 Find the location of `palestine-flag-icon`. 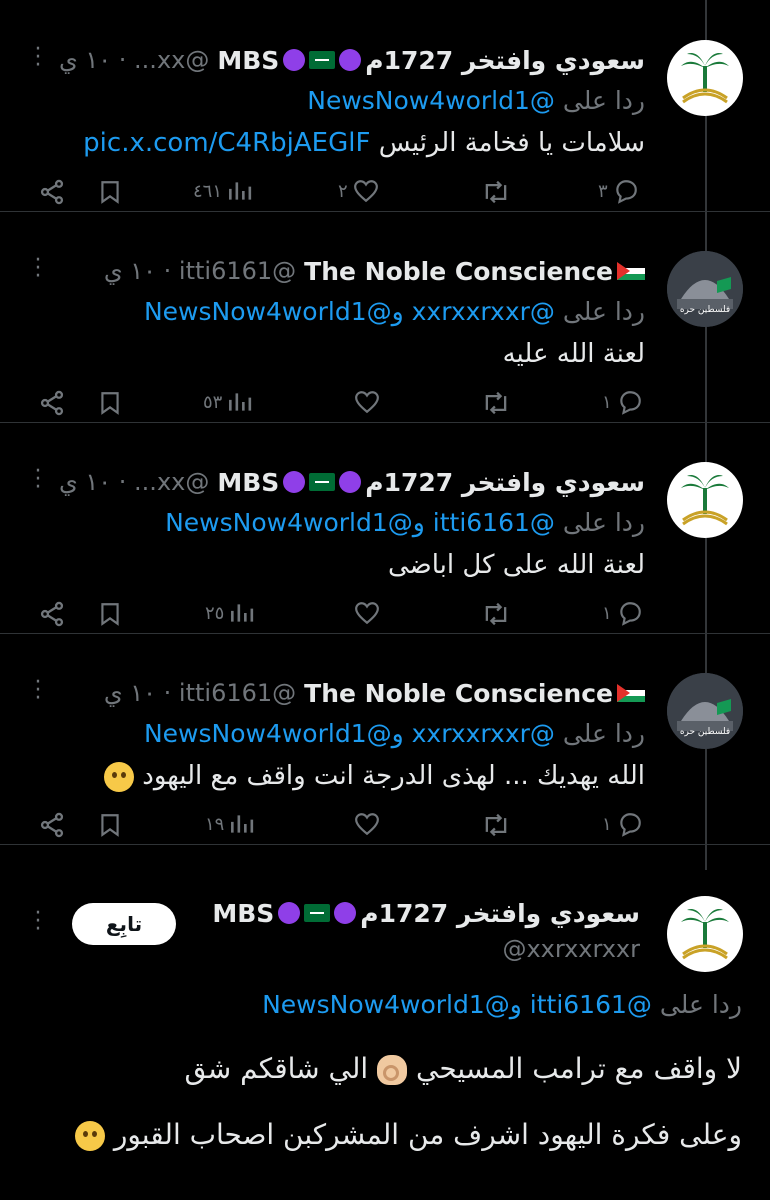

palestine-flag-icon is located at coordinates (631, 271).